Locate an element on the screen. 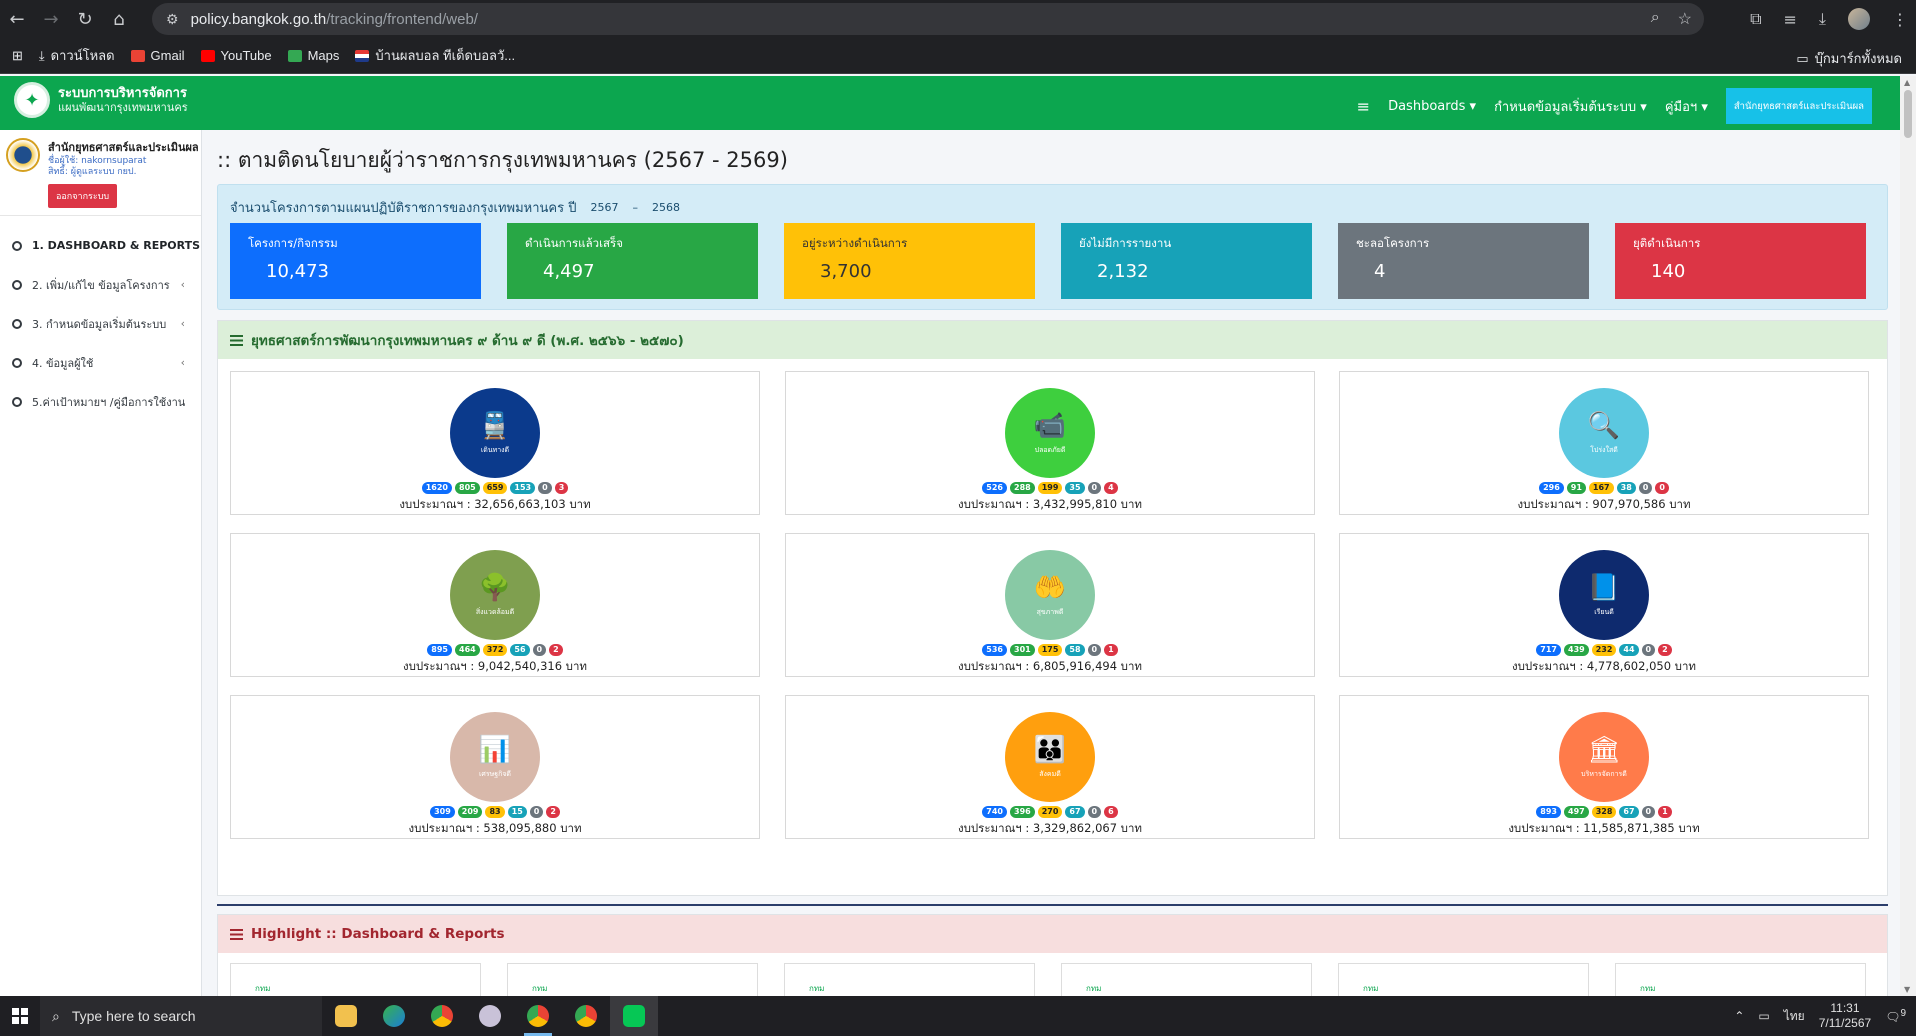  bookmark-downloads: ⤓ ดาวน์โหลด is located at coordinates (77, 55).